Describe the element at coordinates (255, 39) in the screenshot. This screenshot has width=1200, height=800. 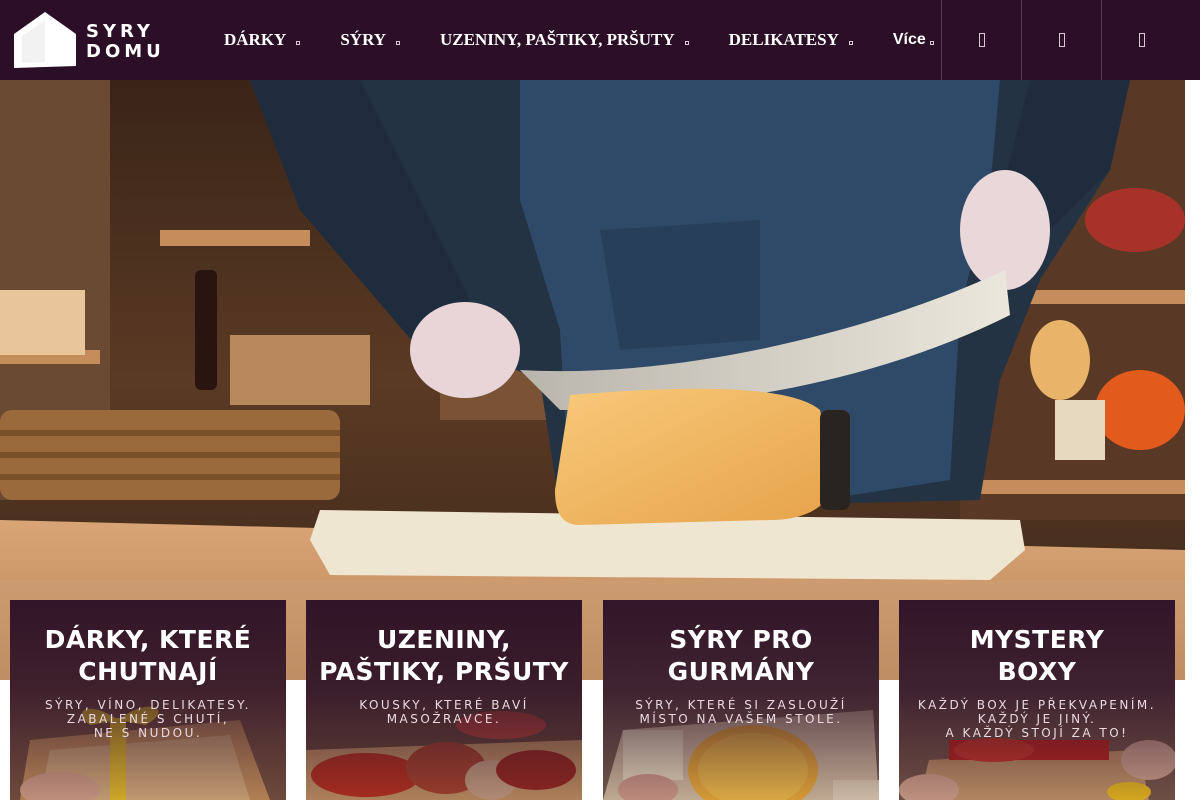
I see `nav-item-label: DÁRKY` at that location.